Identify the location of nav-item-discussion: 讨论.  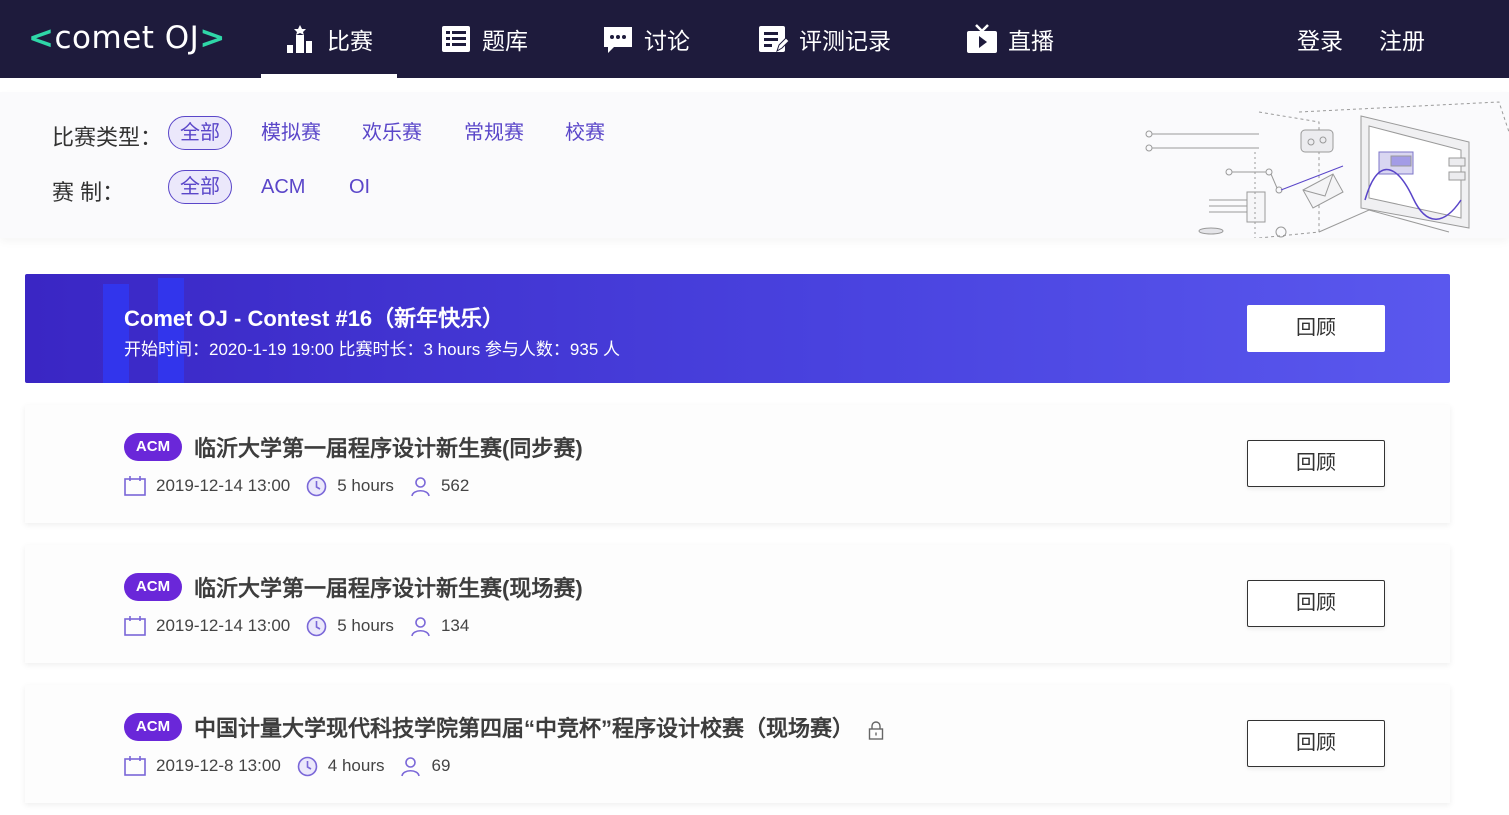
(646, 39).